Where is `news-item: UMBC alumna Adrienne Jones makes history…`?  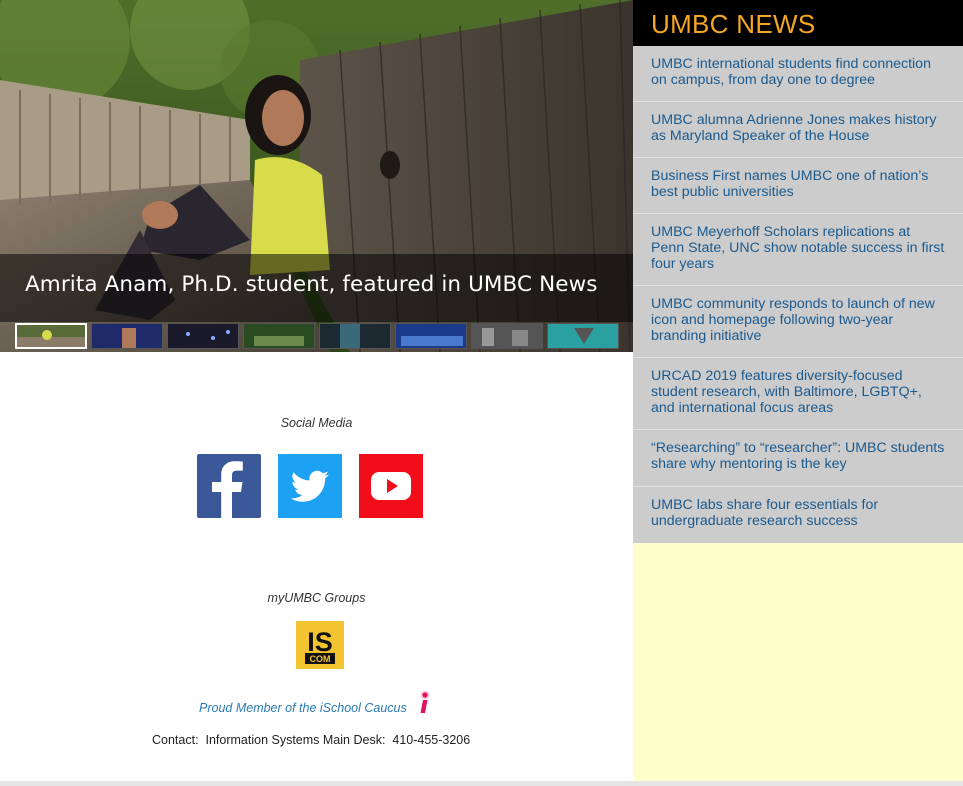
news-item: UMBC alumna Adrienne Jones makes history… is located at coordinates (798, 130).